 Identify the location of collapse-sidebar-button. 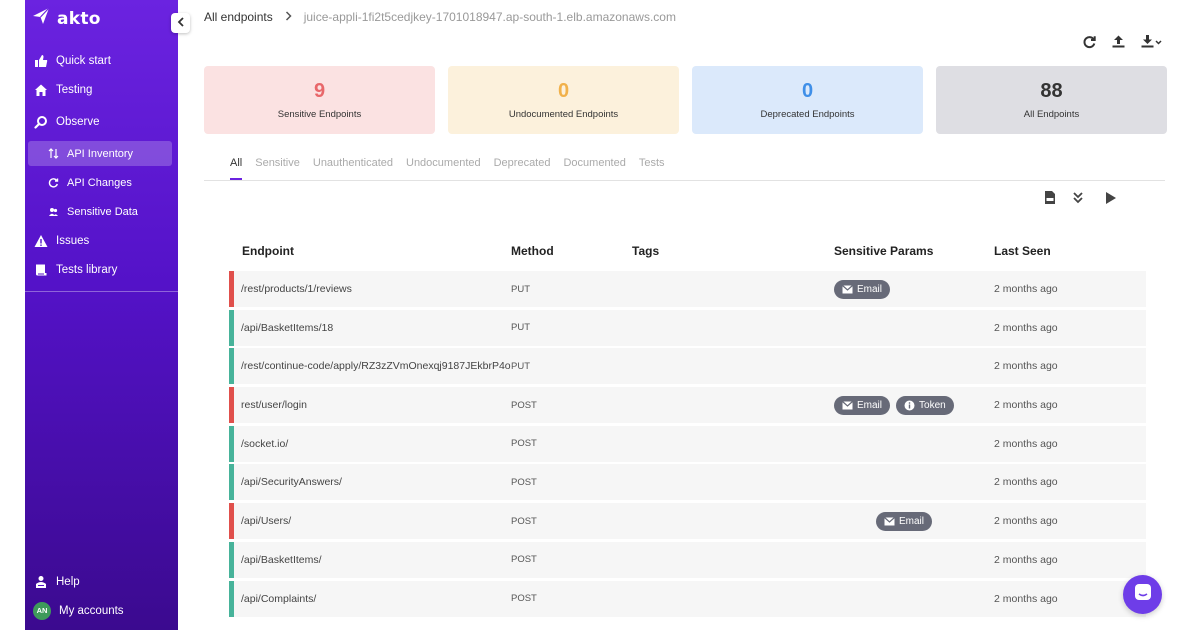
(180, 23).